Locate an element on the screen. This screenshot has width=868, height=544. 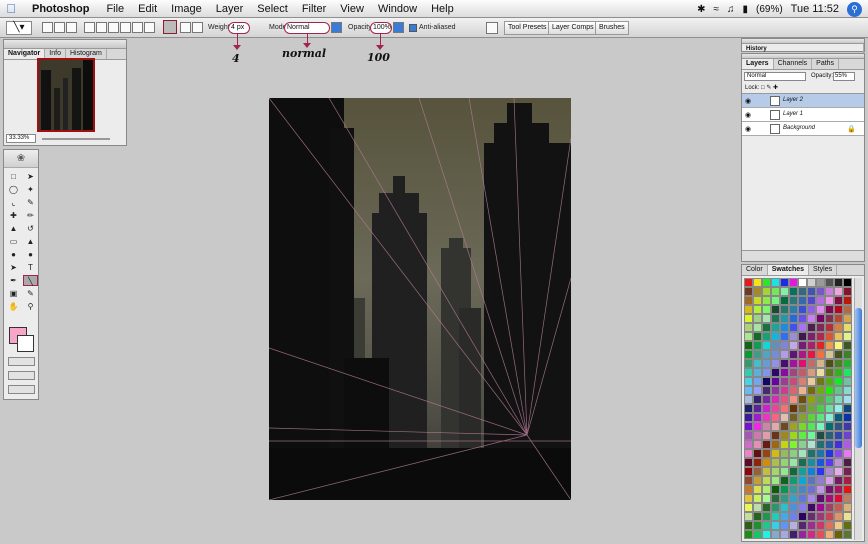
eyedropper-icon: ✎ is located at coordinates (30, 293).